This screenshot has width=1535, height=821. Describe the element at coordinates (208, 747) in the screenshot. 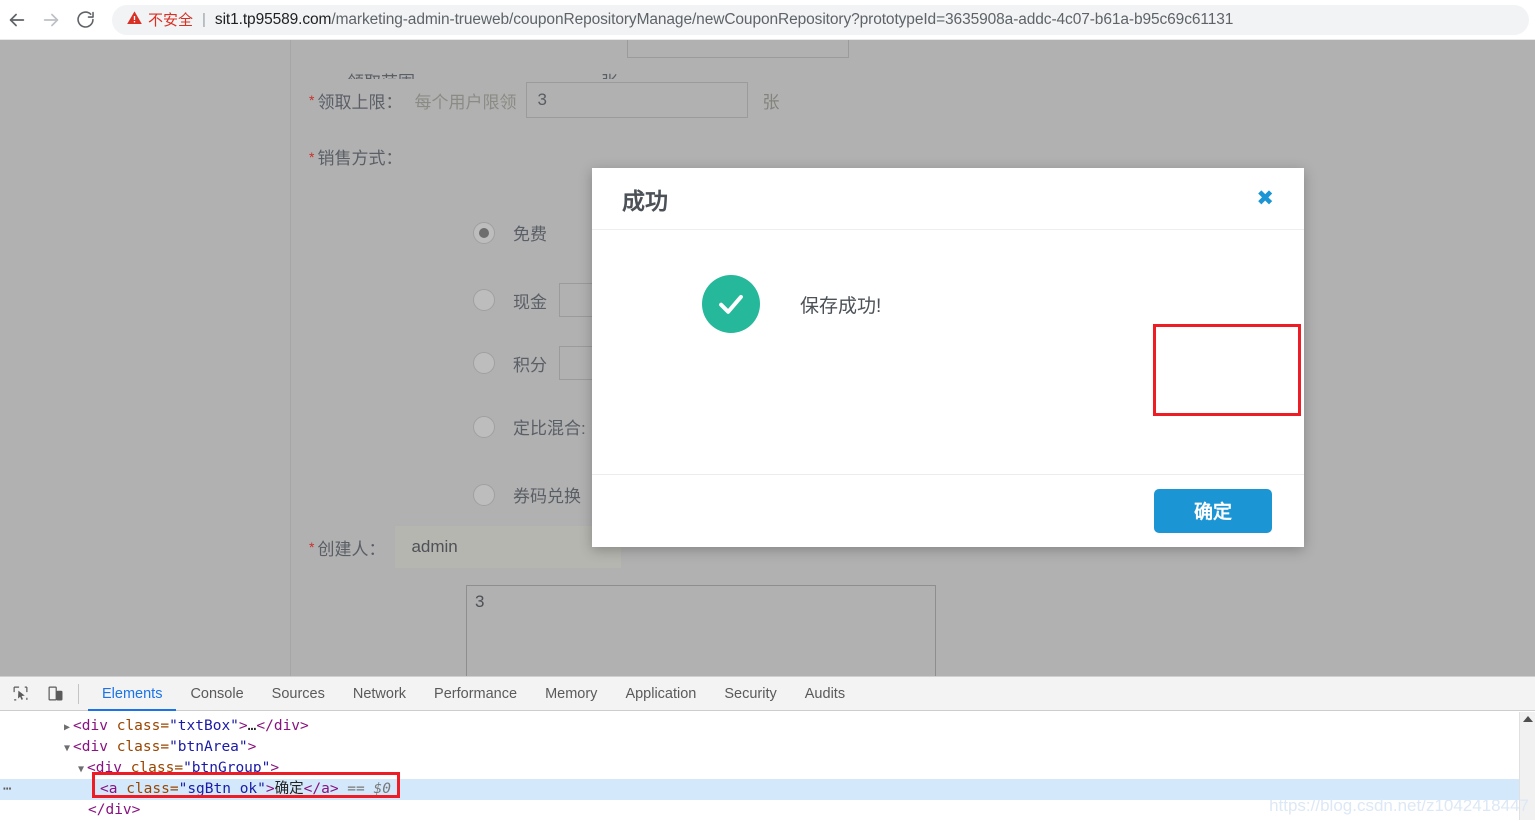

I see `code-token: "btnArea"` at that location.